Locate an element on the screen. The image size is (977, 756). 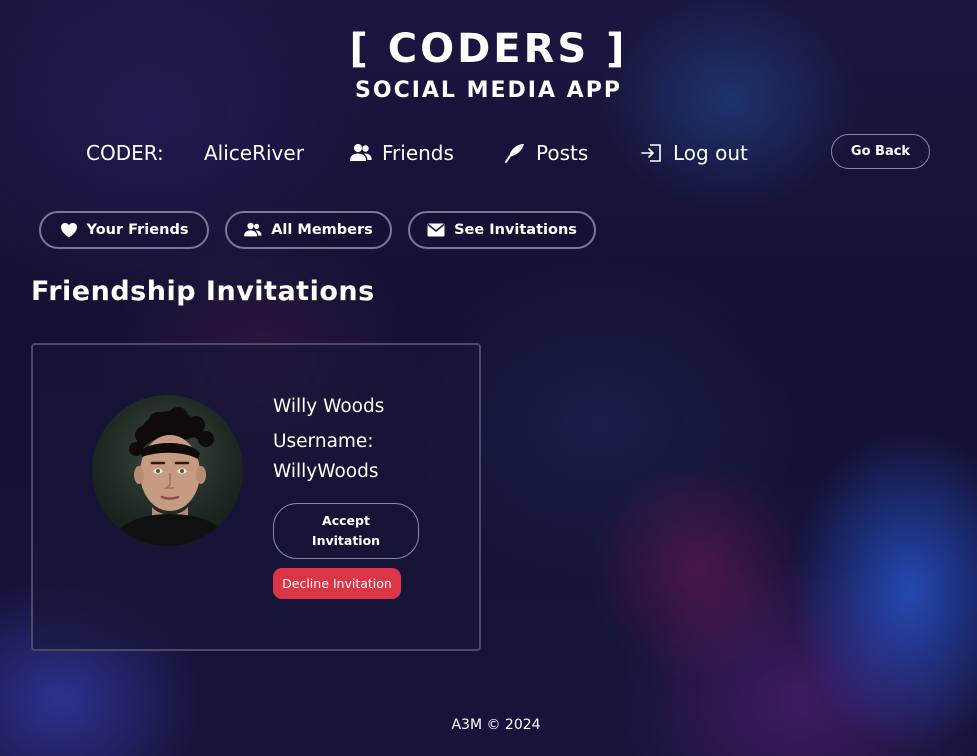
avatar is located at coordinates (167, 470).